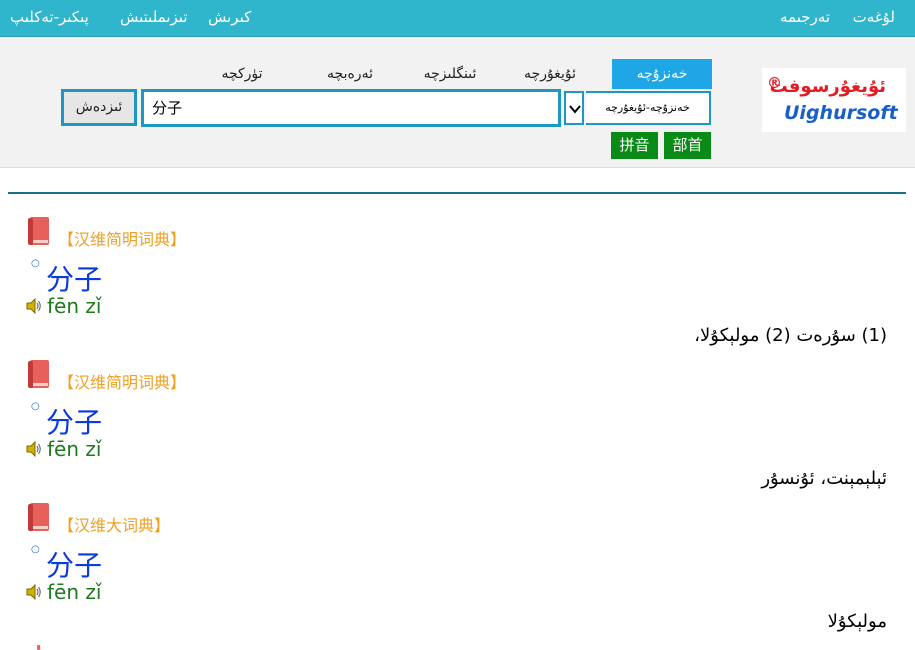 This screenshot has height=650, width=915. What do you see at coordinates (634, 145) in the screenshot?
I see `pinyin-button: 拼音` at bounding box center [634, 145].